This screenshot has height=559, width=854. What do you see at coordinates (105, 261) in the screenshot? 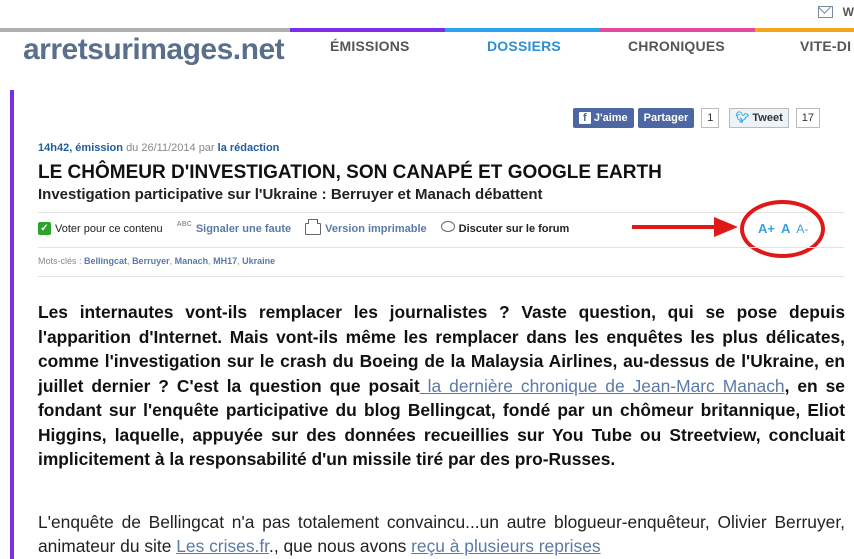
I see `tag-link: Bellingcat` at bounding box center [105, 261].